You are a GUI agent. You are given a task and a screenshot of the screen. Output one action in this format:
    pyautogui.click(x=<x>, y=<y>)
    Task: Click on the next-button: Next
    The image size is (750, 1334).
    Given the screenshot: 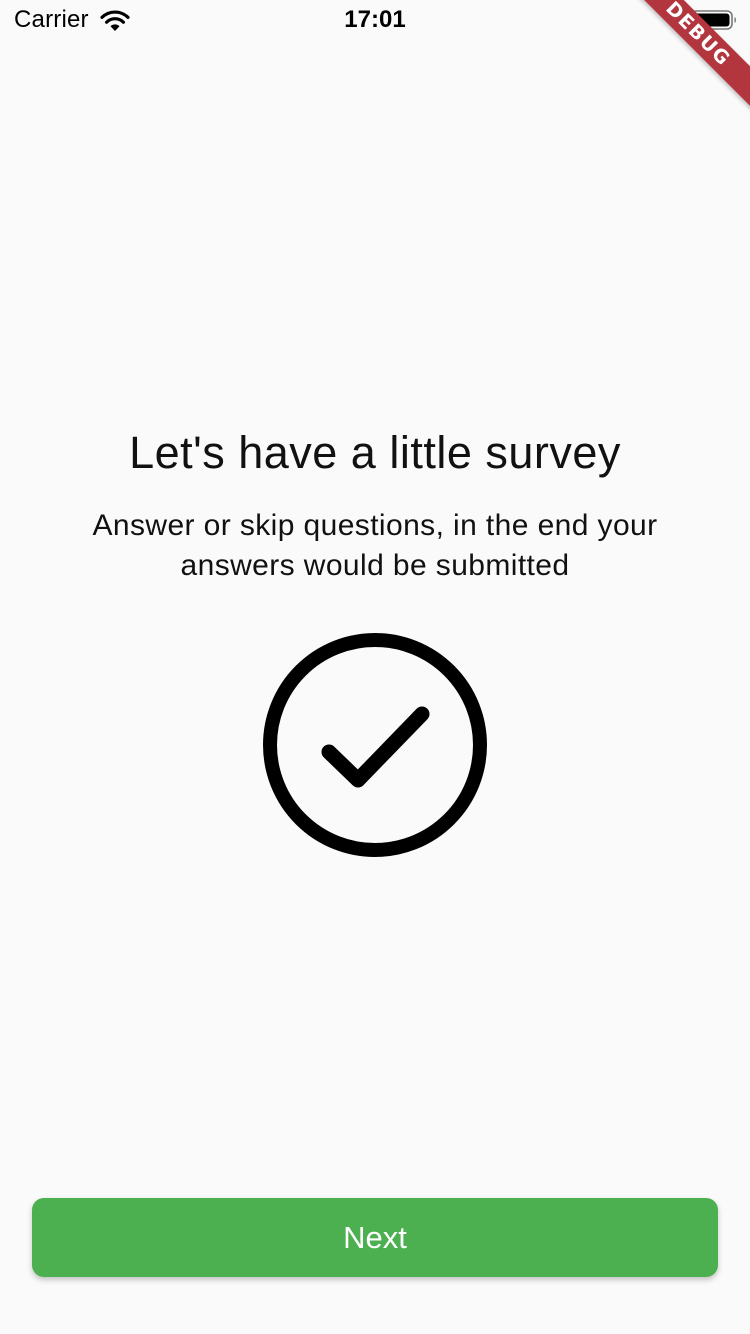 What is the action you would take?
    pyautogui.click(x=375, y=1237)
    